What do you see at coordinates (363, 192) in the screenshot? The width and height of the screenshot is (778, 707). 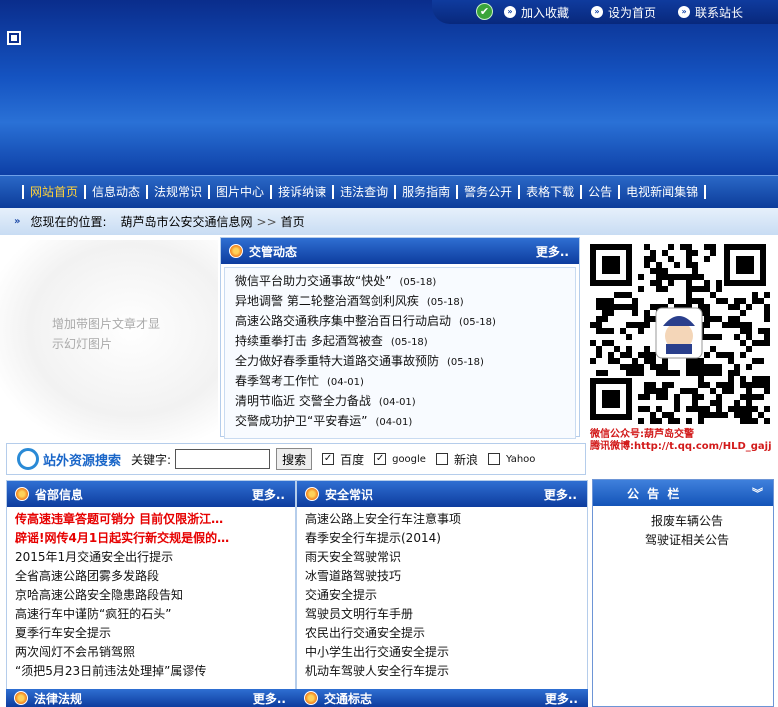 I see `nav-item-violation-query: 违法查询` at bounding box center [363, 192].